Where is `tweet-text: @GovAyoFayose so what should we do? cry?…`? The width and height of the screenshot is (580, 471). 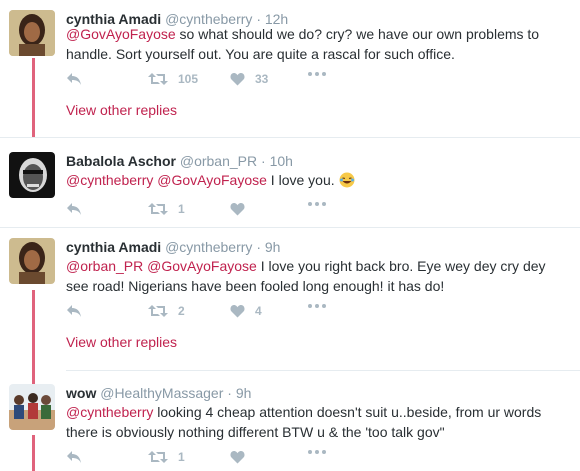 tweet-text: @GovAyoFayose so what should we do? cry?… is located at coordinates (303, 44).